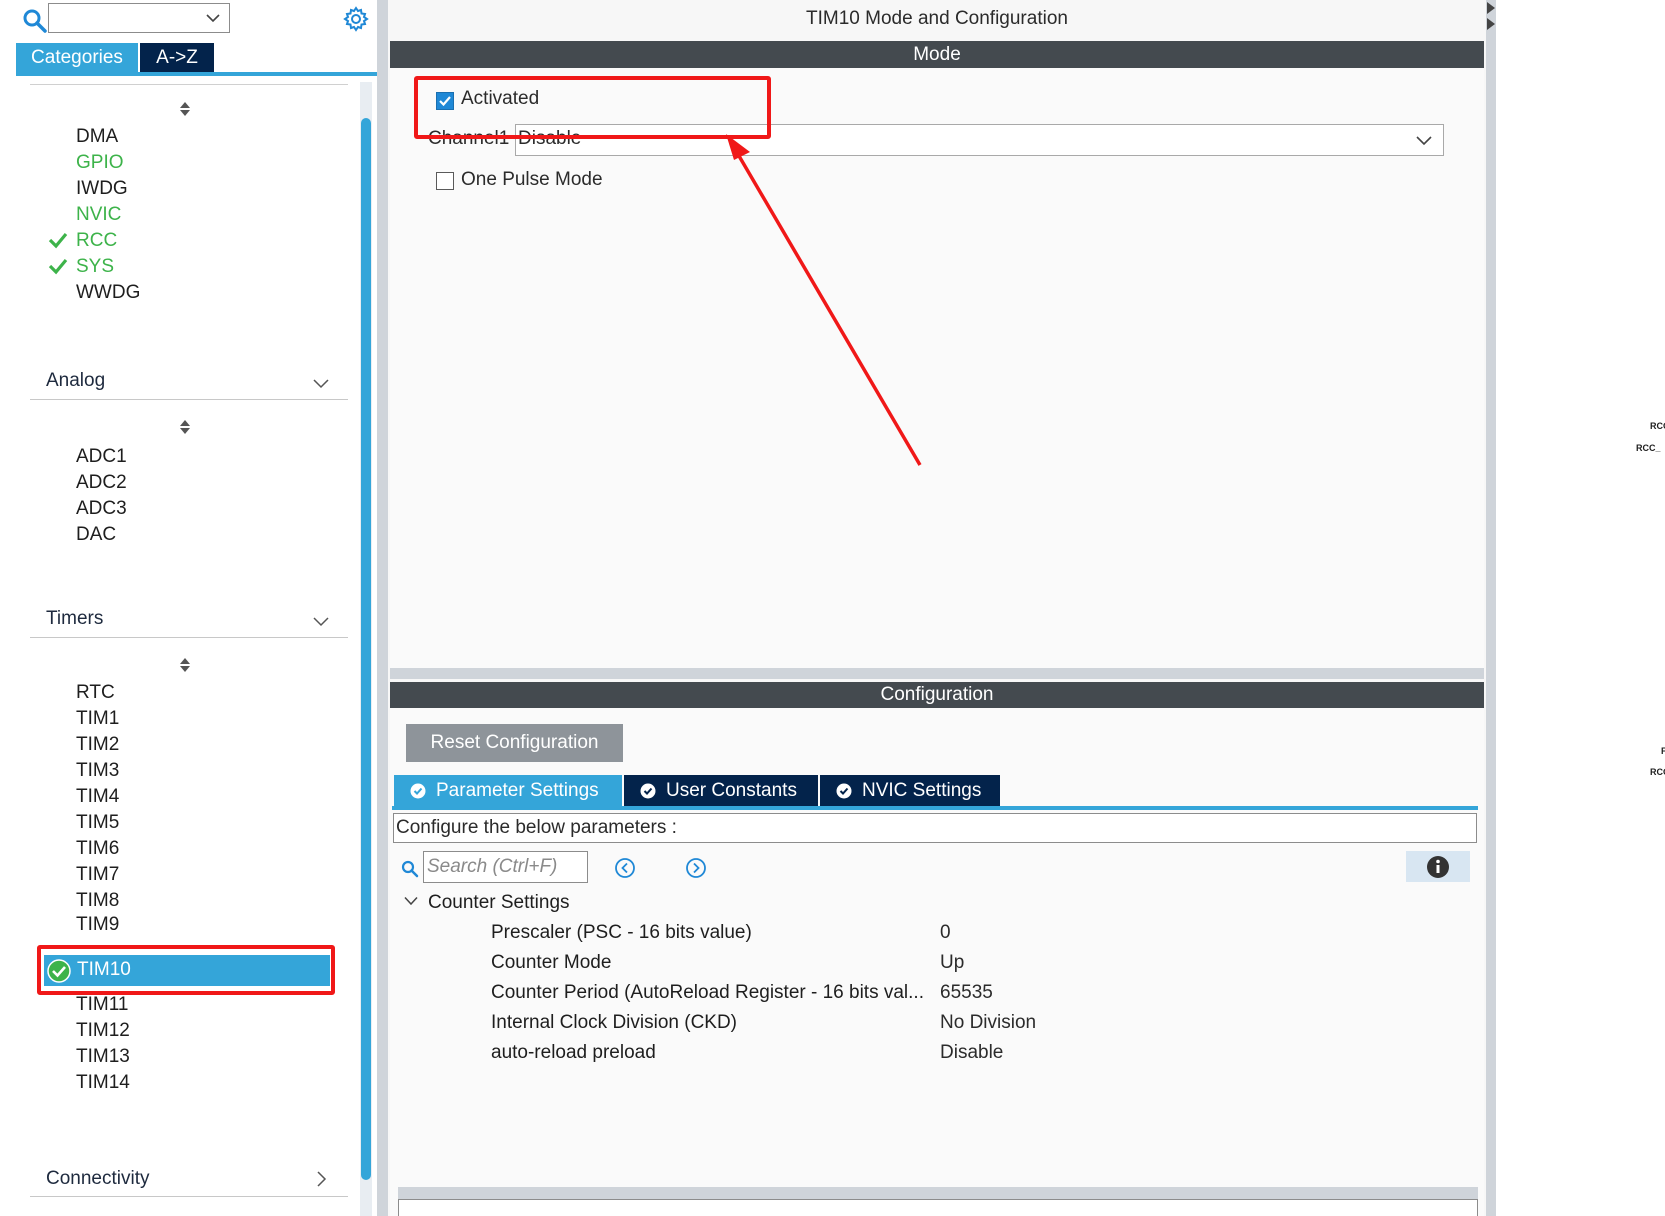 The width and height of the screenshot is (1665, 1216). What do you see at coordinates (445, 181) in the screenshot?
I see `one-pulse-mode-checkbox` at bounding box center [445, 181].